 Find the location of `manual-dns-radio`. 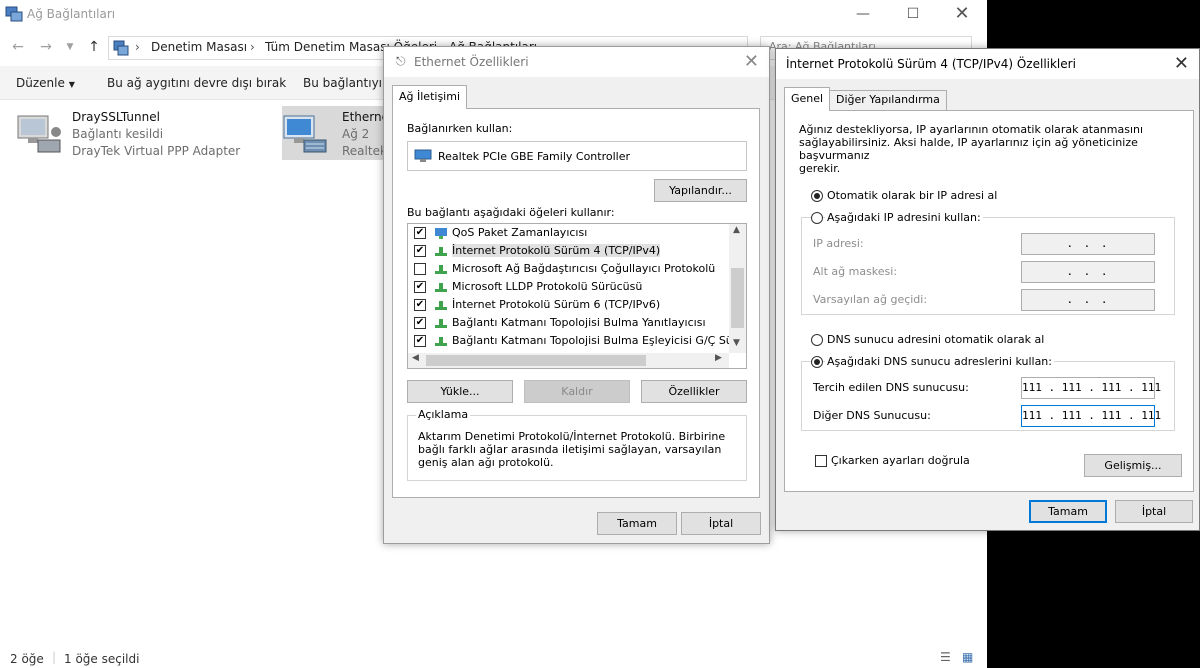

manual-dns-radio is located at coordinates (817, 362).